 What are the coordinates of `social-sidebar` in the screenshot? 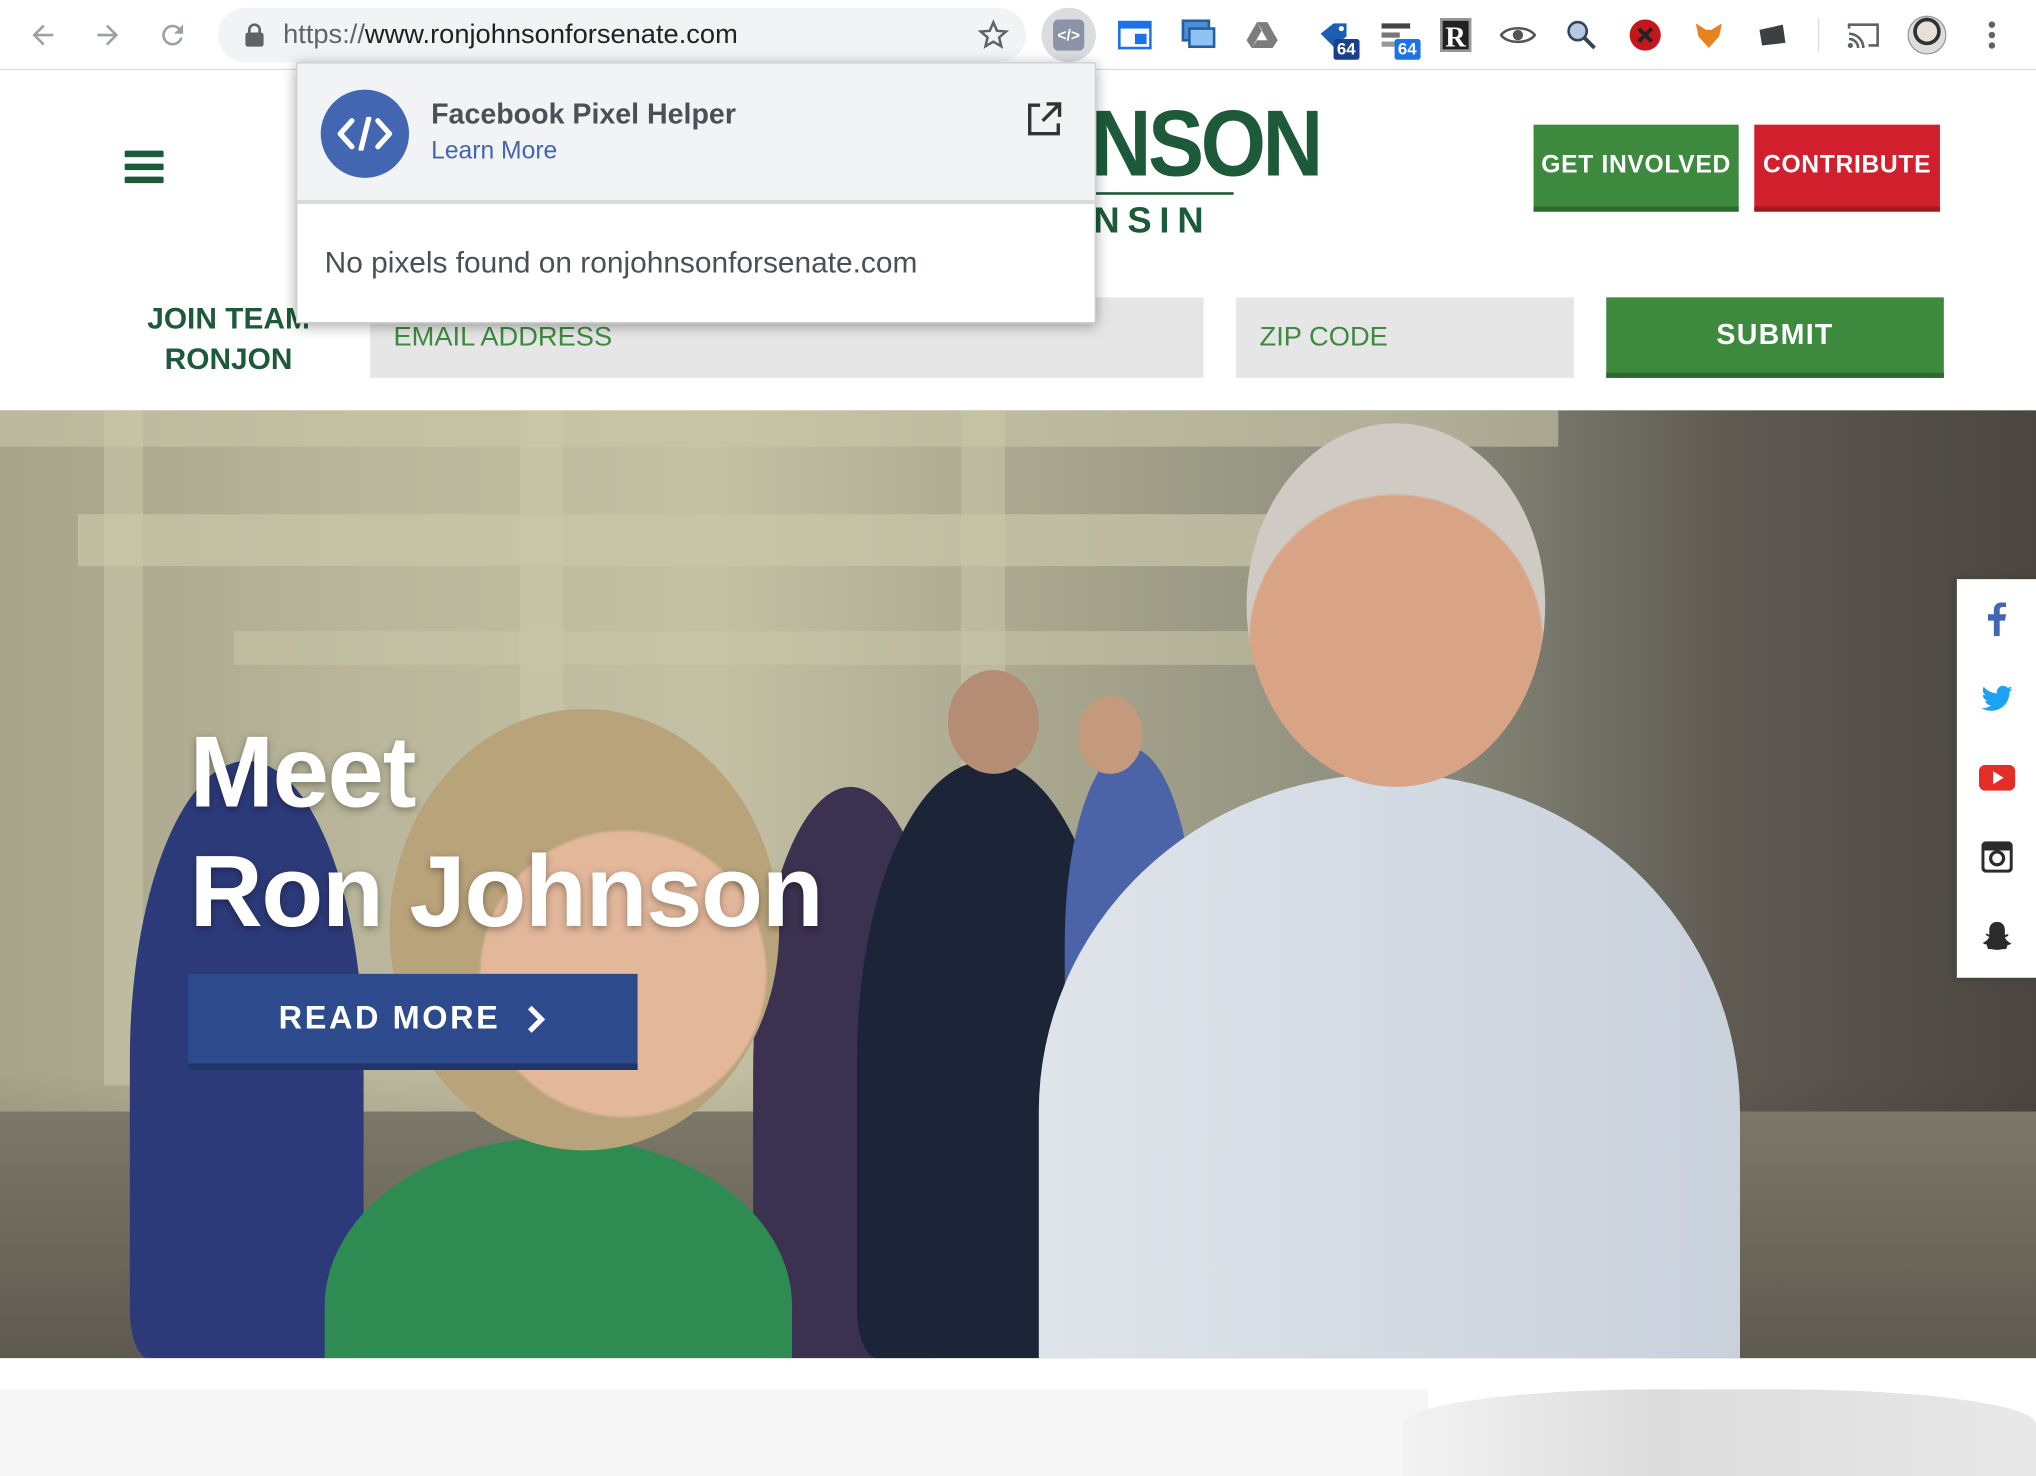 It's located at (1996, 778).